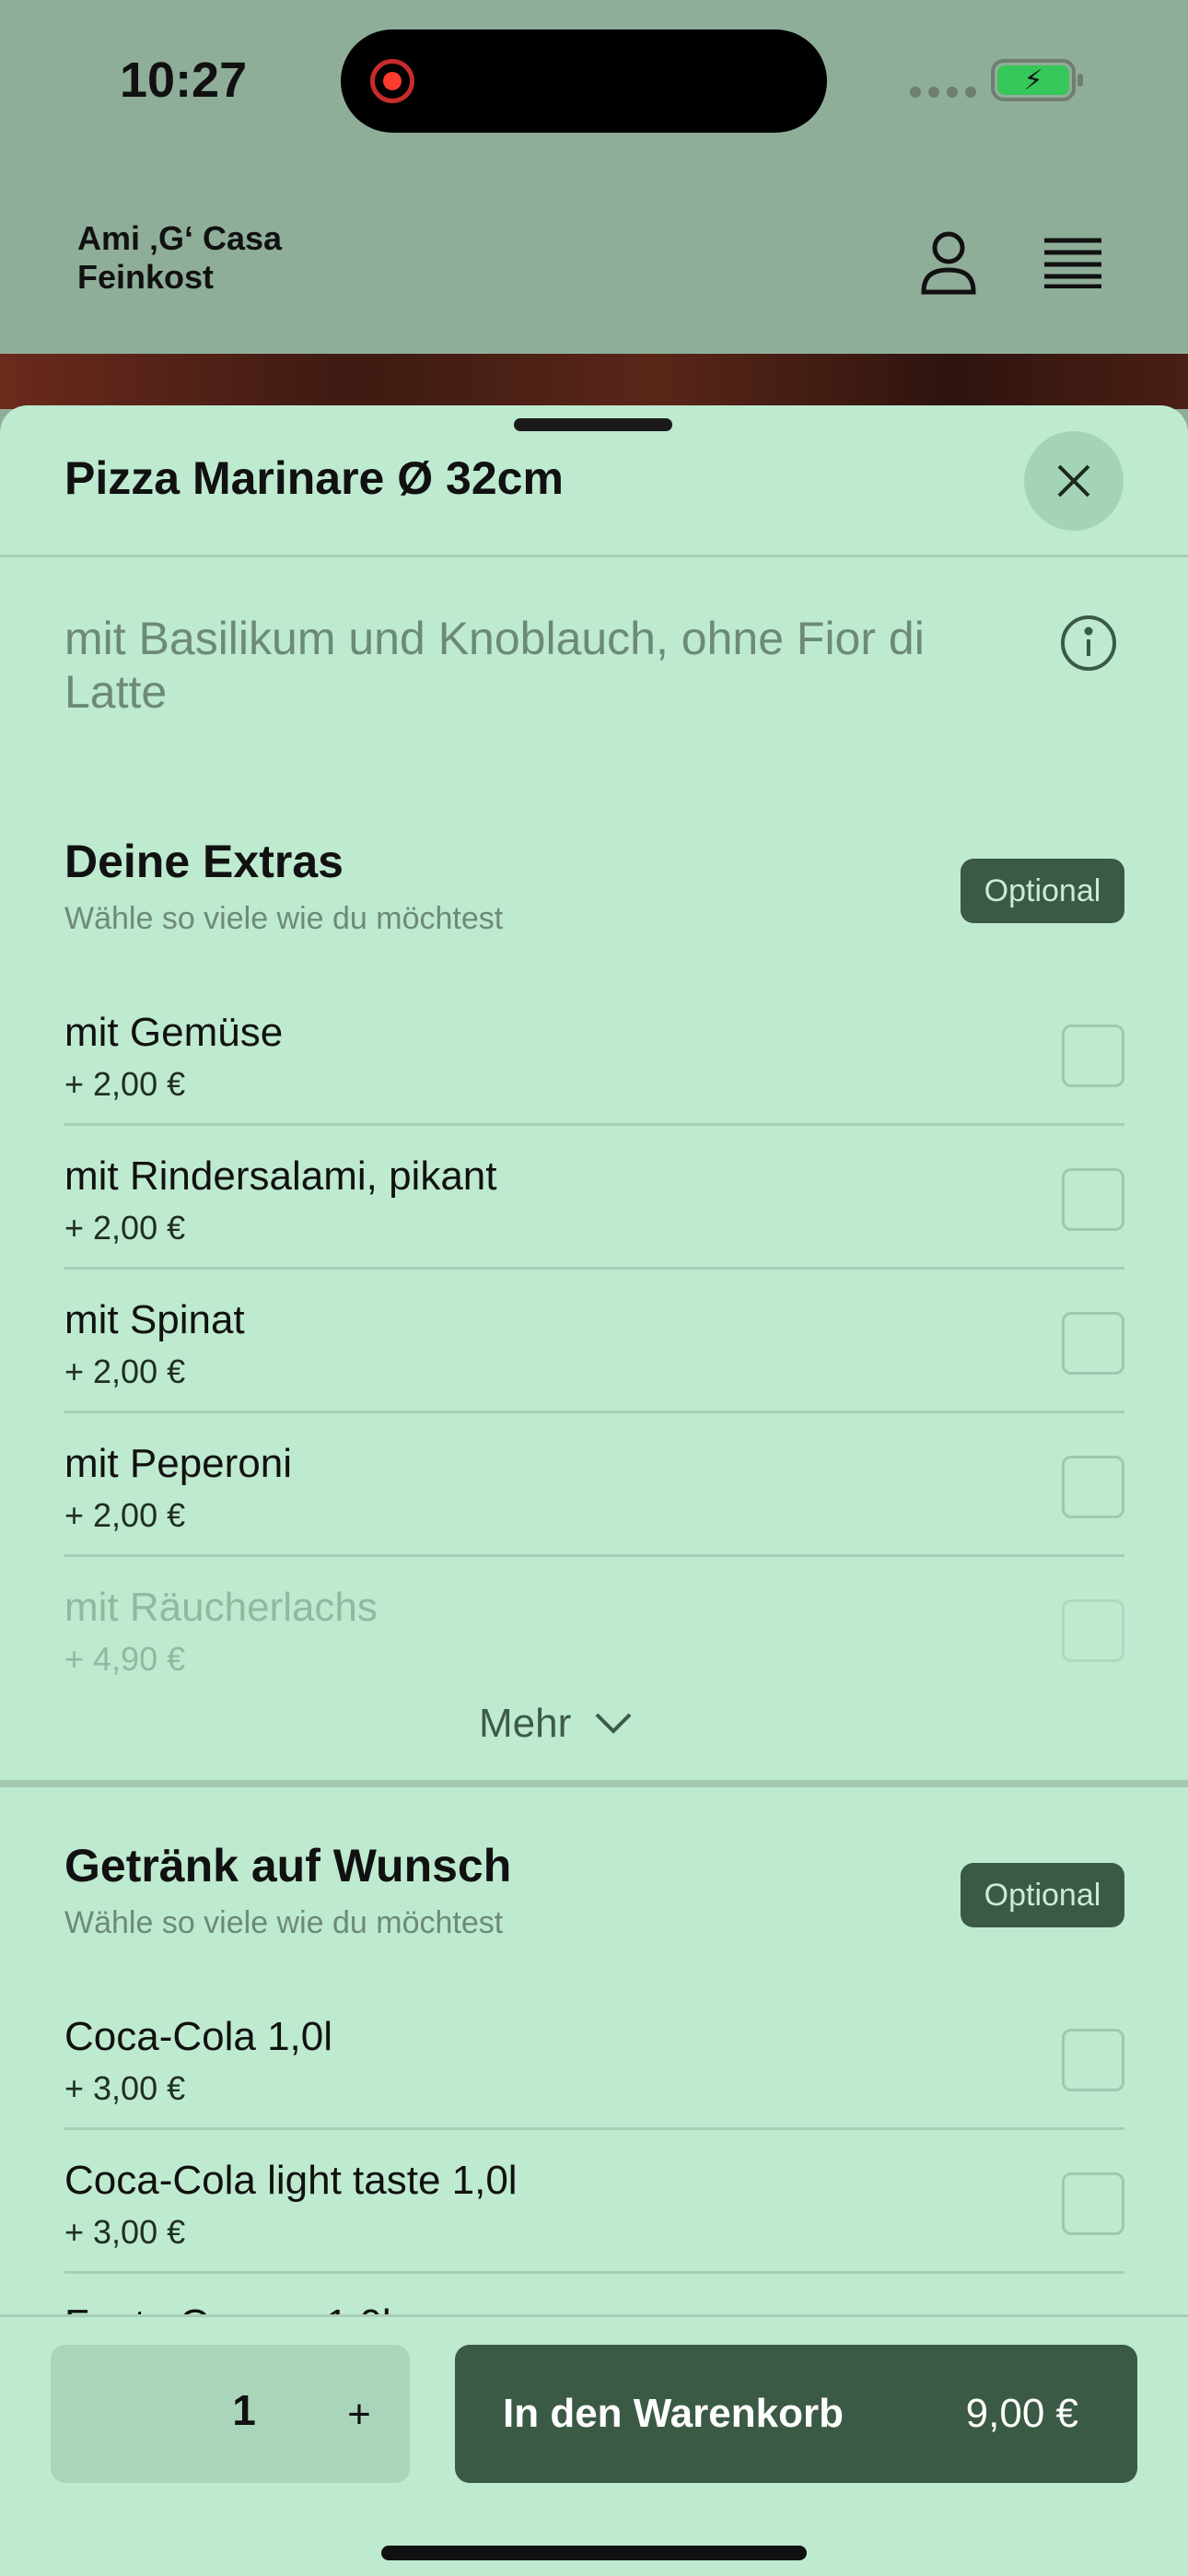 This screenshot has height=2576, width=1188. I want to click on drinks-title: Getränk auf Wunsch, so click(288, 1865).